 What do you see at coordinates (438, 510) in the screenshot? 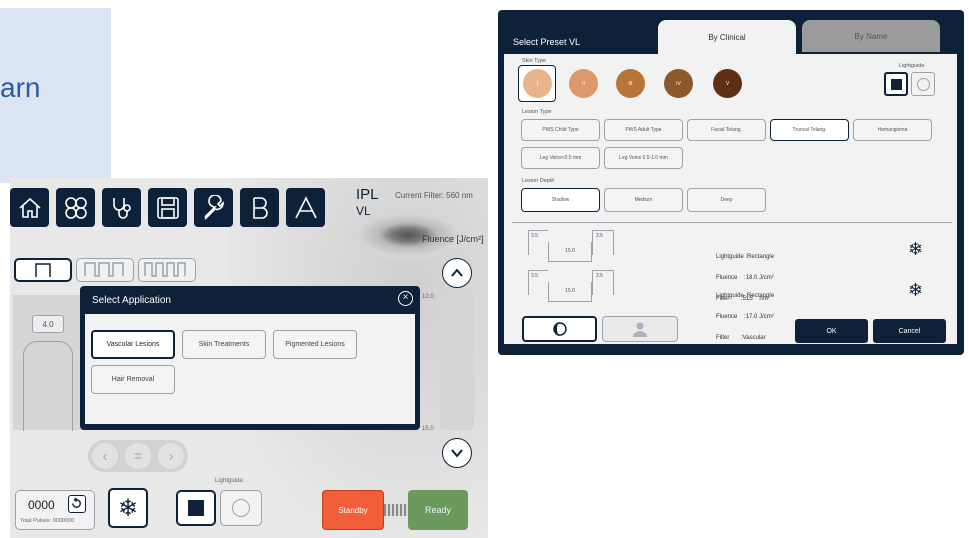
I see `ready-button: Ready` at bounding box center [438, 510].